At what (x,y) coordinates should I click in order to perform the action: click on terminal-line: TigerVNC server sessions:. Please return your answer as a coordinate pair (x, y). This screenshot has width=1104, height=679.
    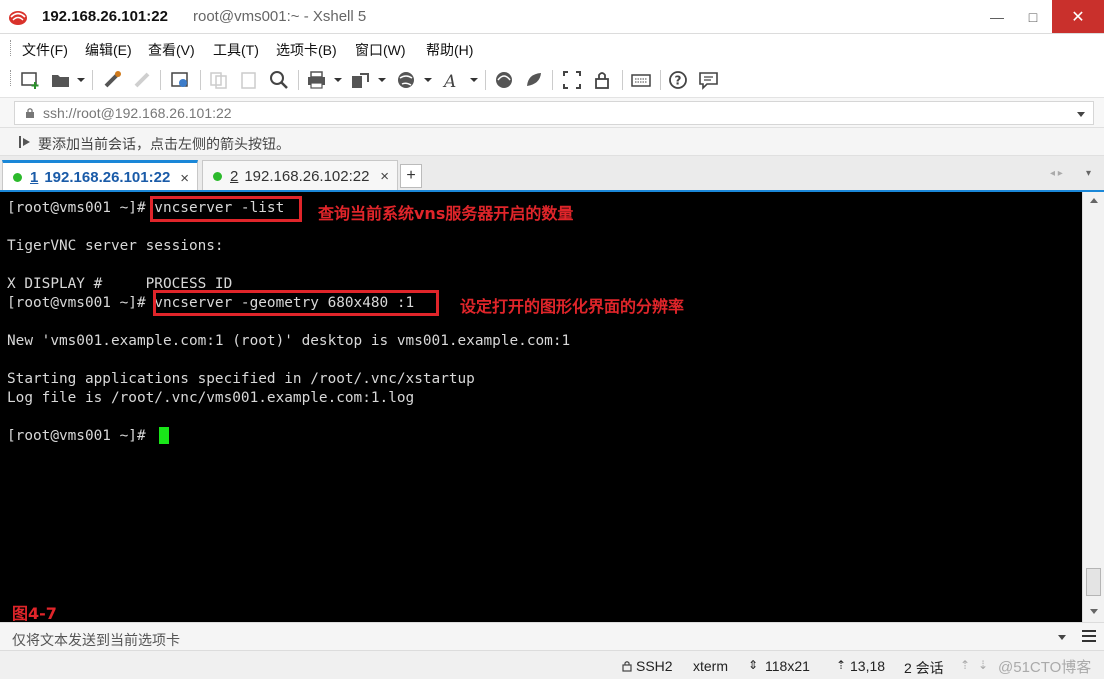
    Looking at the image, I should click on (115, 246).